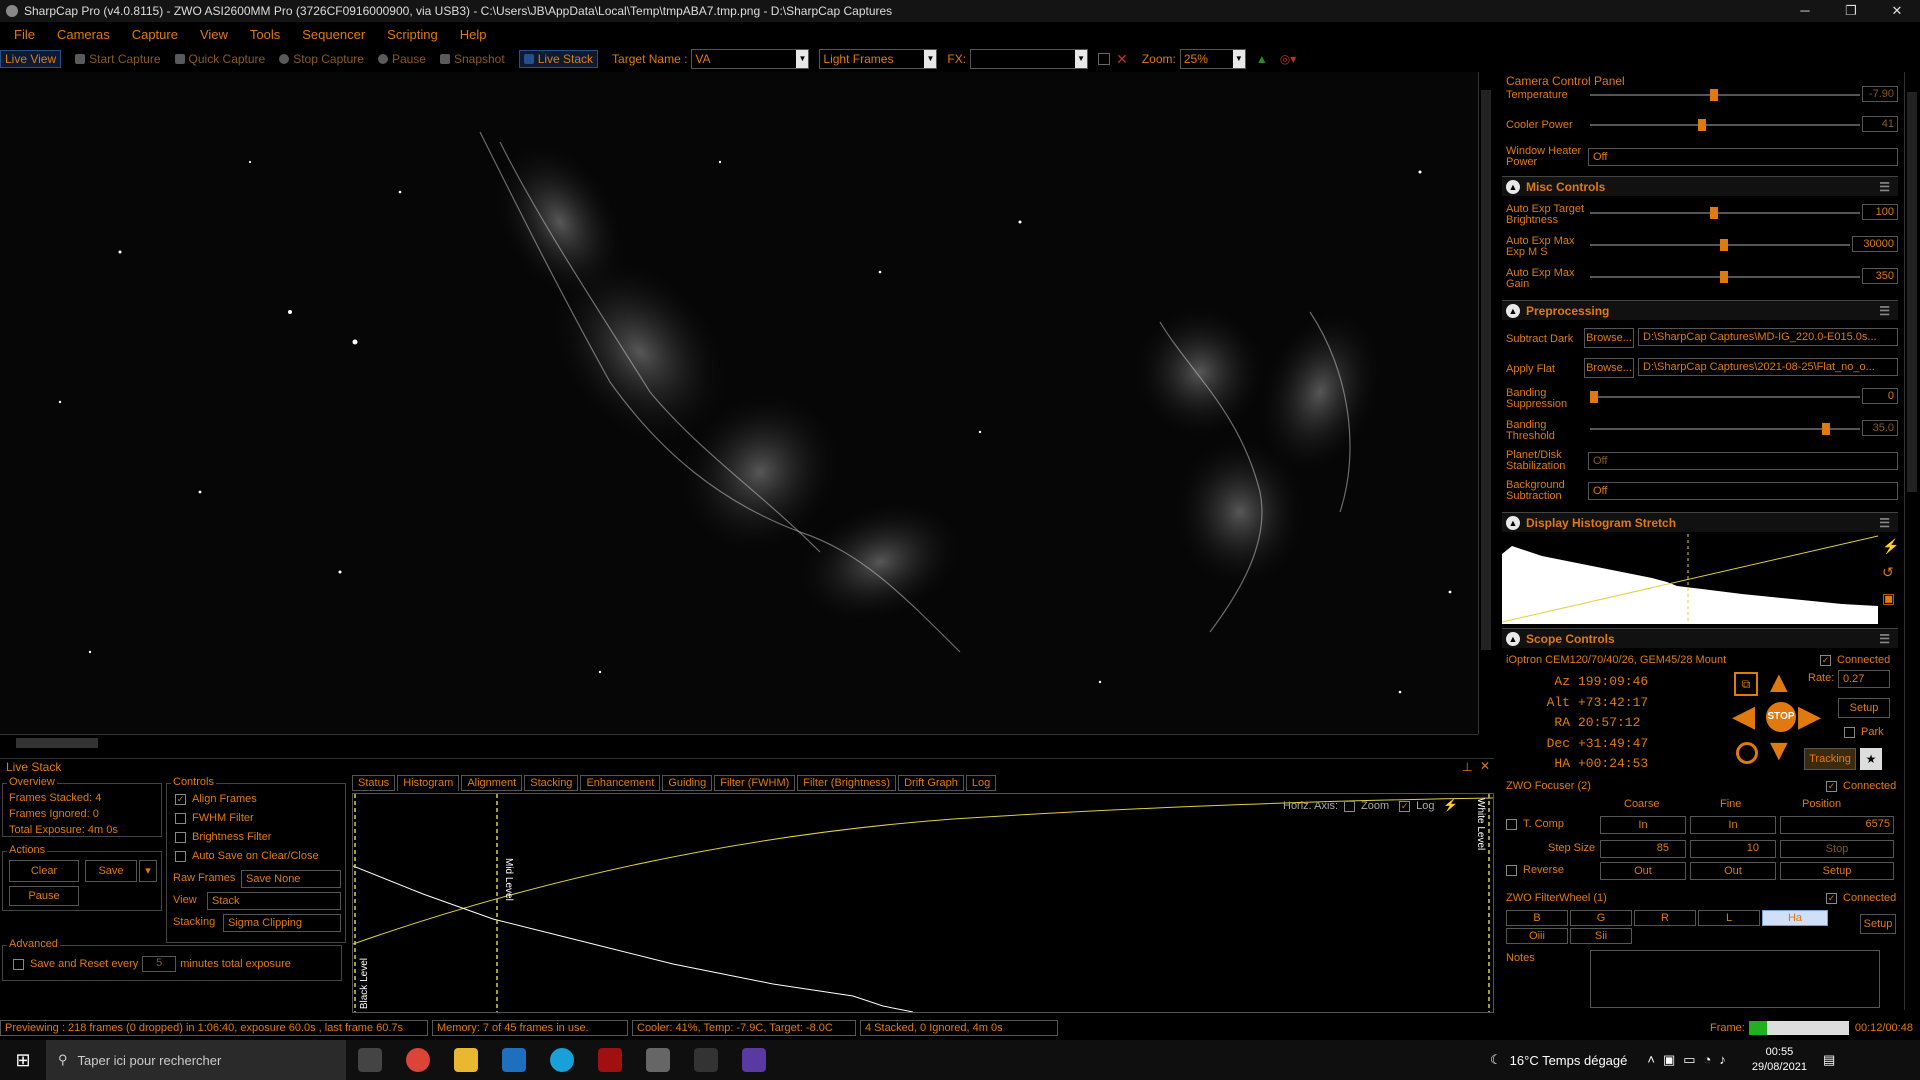 The height and width of the screenshot is (1080, 1920). I want to click on banding-suppression-value: 0, so click(1880, 396).